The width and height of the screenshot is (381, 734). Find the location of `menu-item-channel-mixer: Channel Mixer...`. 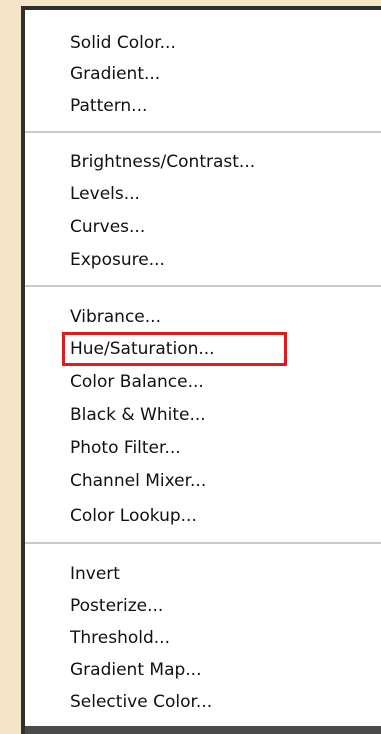

menu-item-channel-mixer: Channel Mixer... is located at coordinates (138, 481).